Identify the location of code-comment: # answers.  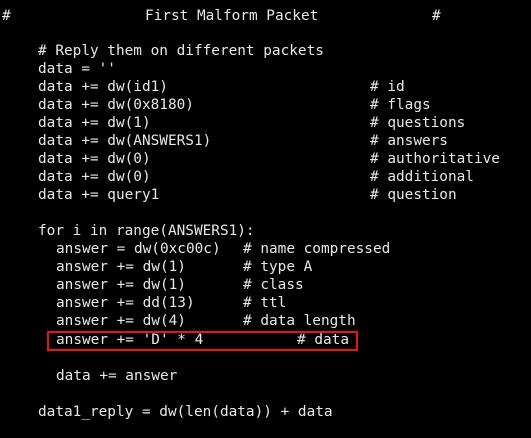
(409, 141).